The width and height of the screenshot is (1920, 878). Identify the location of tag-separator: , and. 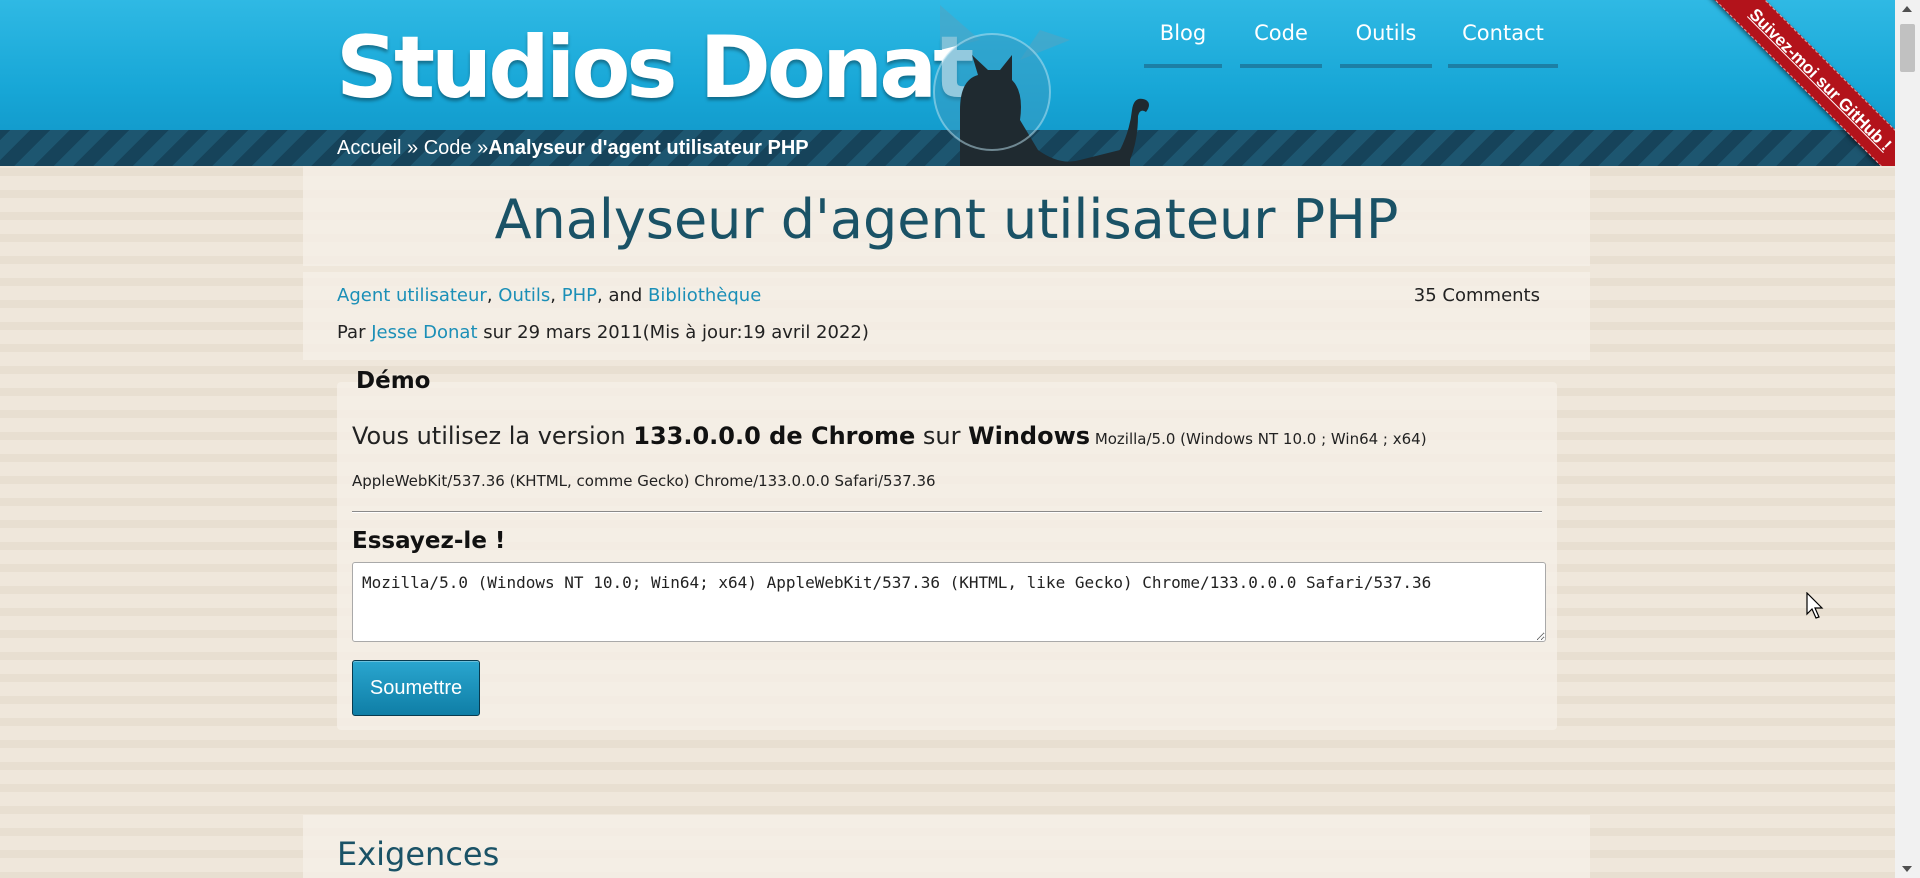
(623, 295).